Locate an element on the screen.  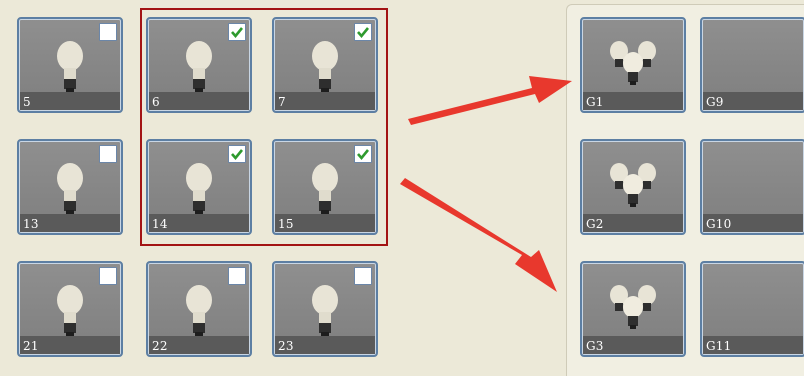
group-label: G11 is located at coordinates (719, 346).